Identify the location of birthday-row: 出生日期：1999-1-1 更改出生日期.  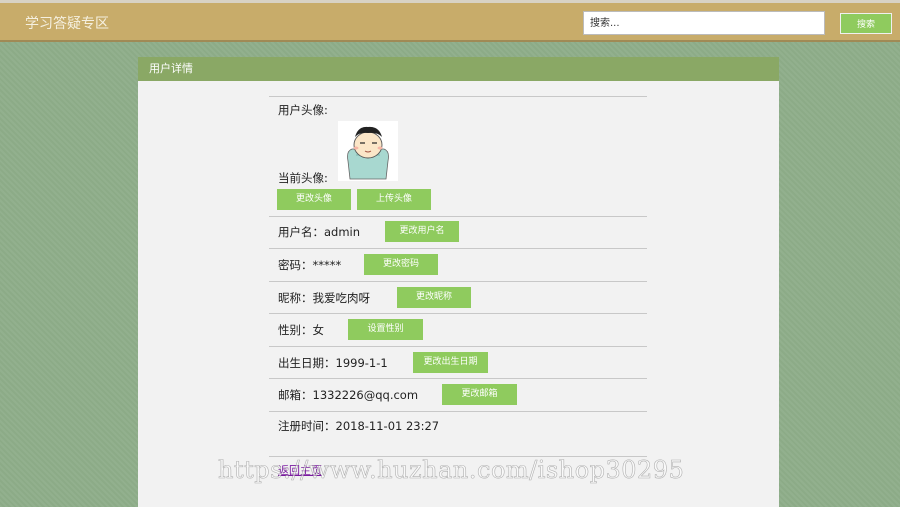
(458, 362).